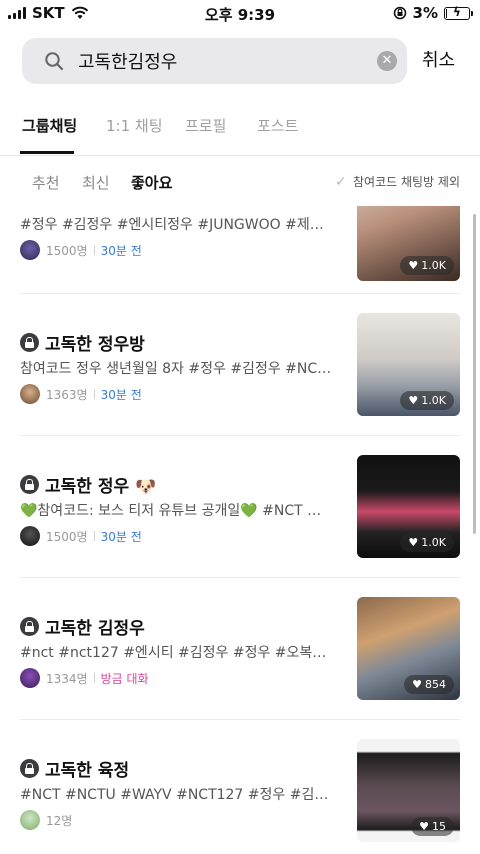  I want to click on activity-time: 방금 대화, so click(124, 678).